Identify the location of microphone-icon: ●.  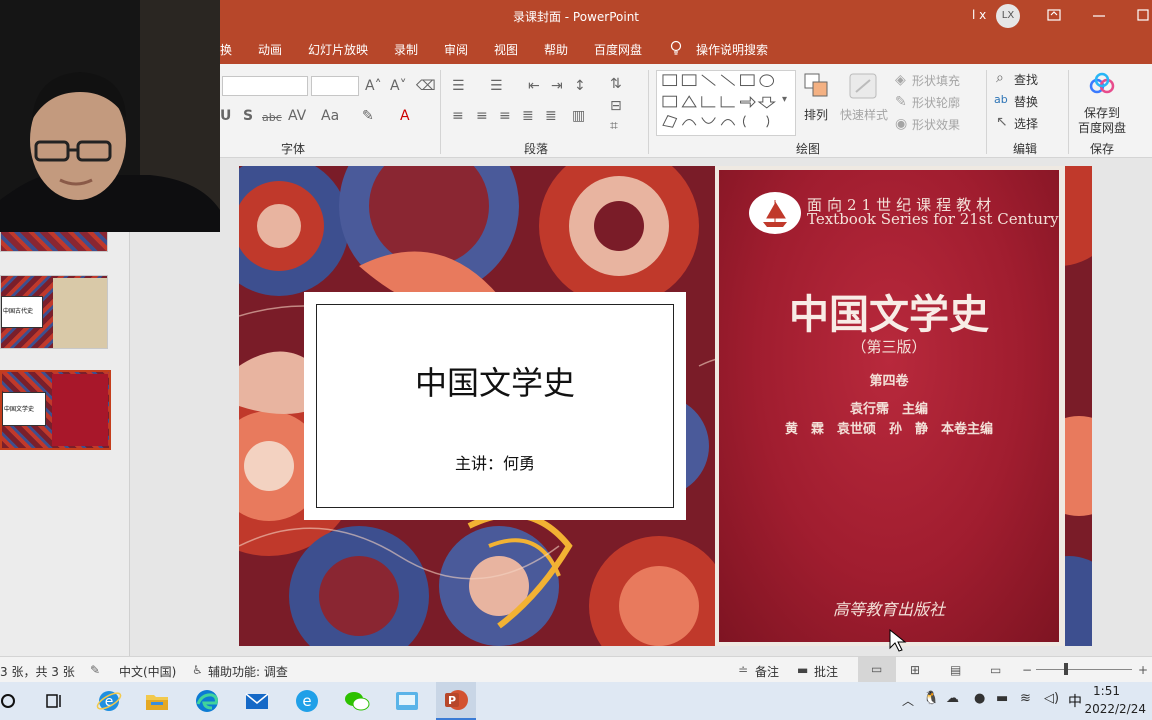
(979, 698).